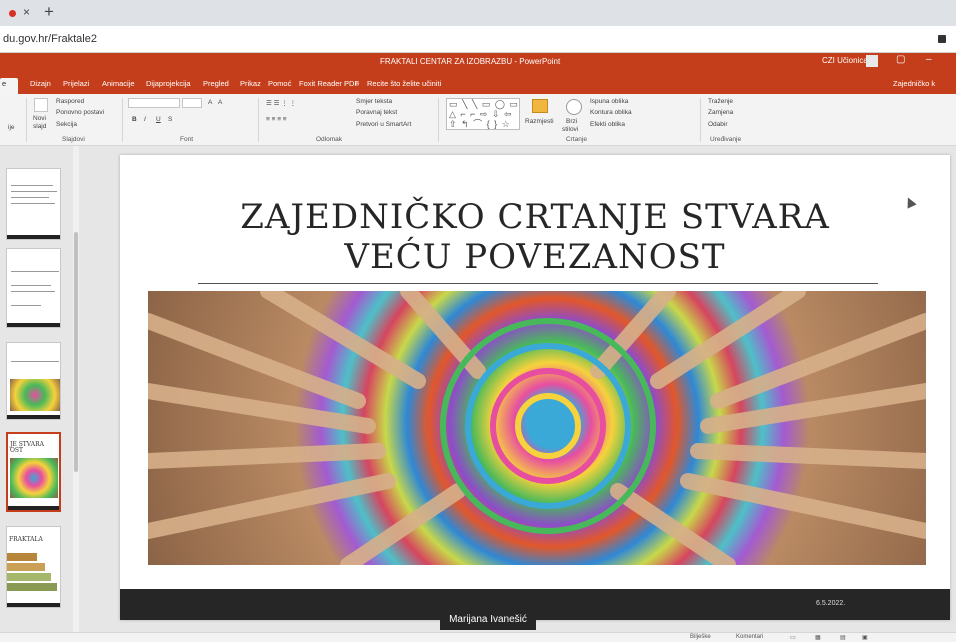 This screenshot has width=956, height=642. What do you see at coordinates (80, 112) in the screenshot?
I see `reset-button: Ponovno postavi` at bounding box center [80, 112].